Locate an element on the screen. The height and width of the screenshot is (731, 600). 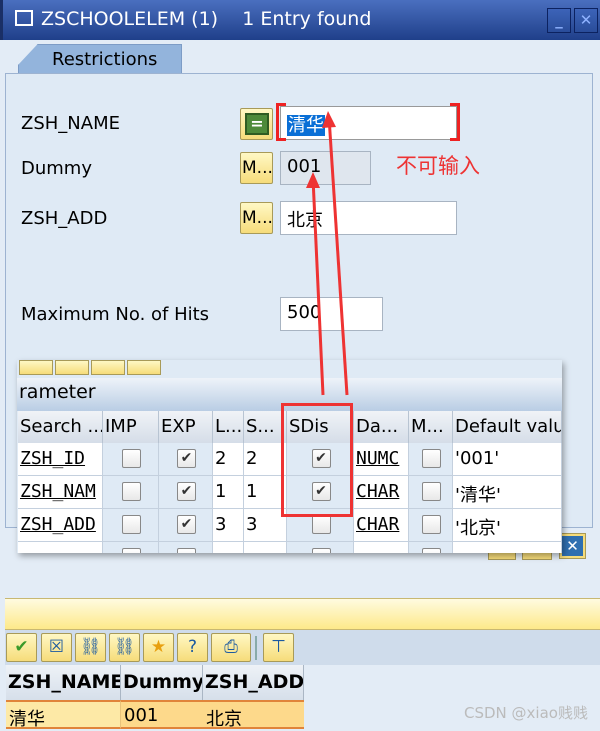
print-button: ⎙ is located at coordinates (231, 647).